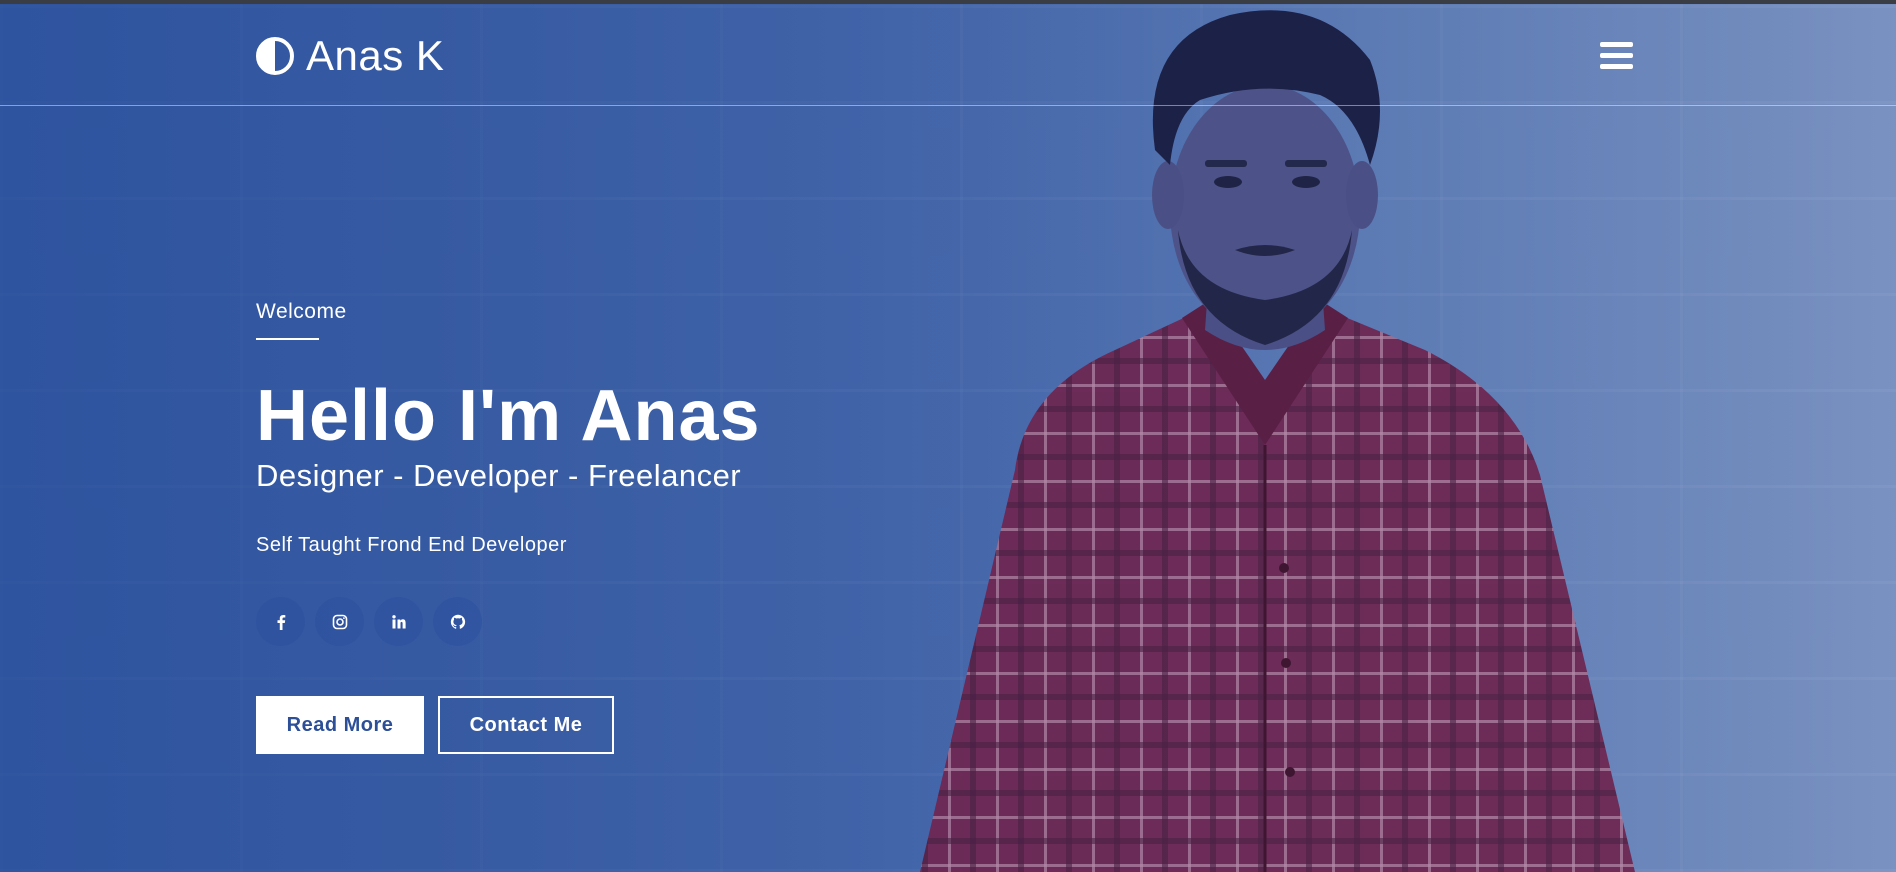  I want to click on instagram-icon, so click(339, 621).